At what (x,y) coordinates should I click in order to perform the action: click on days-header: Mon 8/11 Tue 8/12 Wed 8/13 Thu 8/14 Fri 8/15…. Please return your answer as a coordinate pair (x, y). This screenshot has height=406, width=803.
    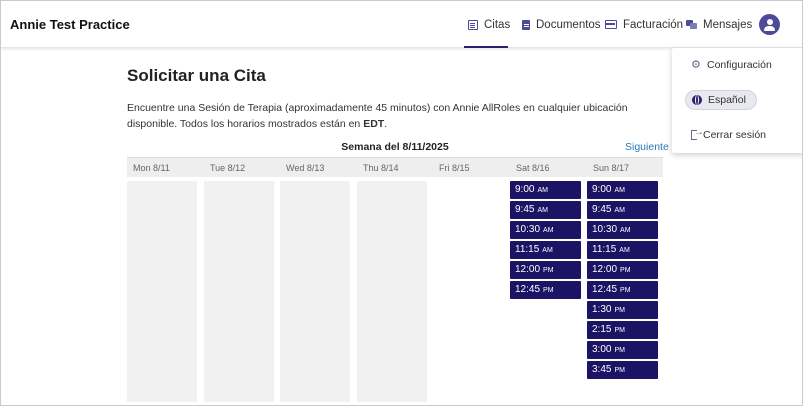
    Looking at the image, I should click on (395, 167).